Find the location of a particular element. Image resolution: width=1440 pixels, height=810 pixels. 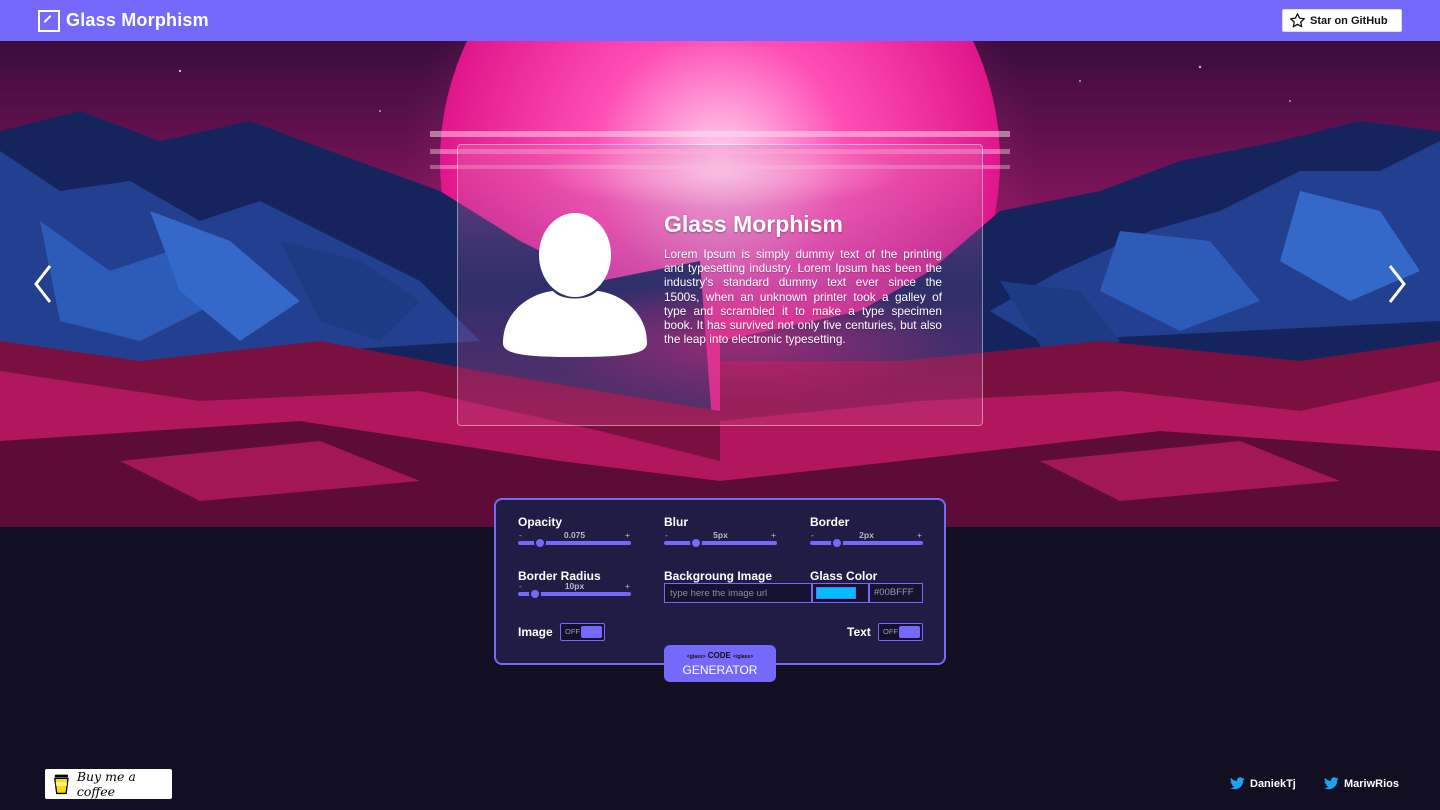

background-image-label: Backgroung Image is located at coordinates (718, 576).